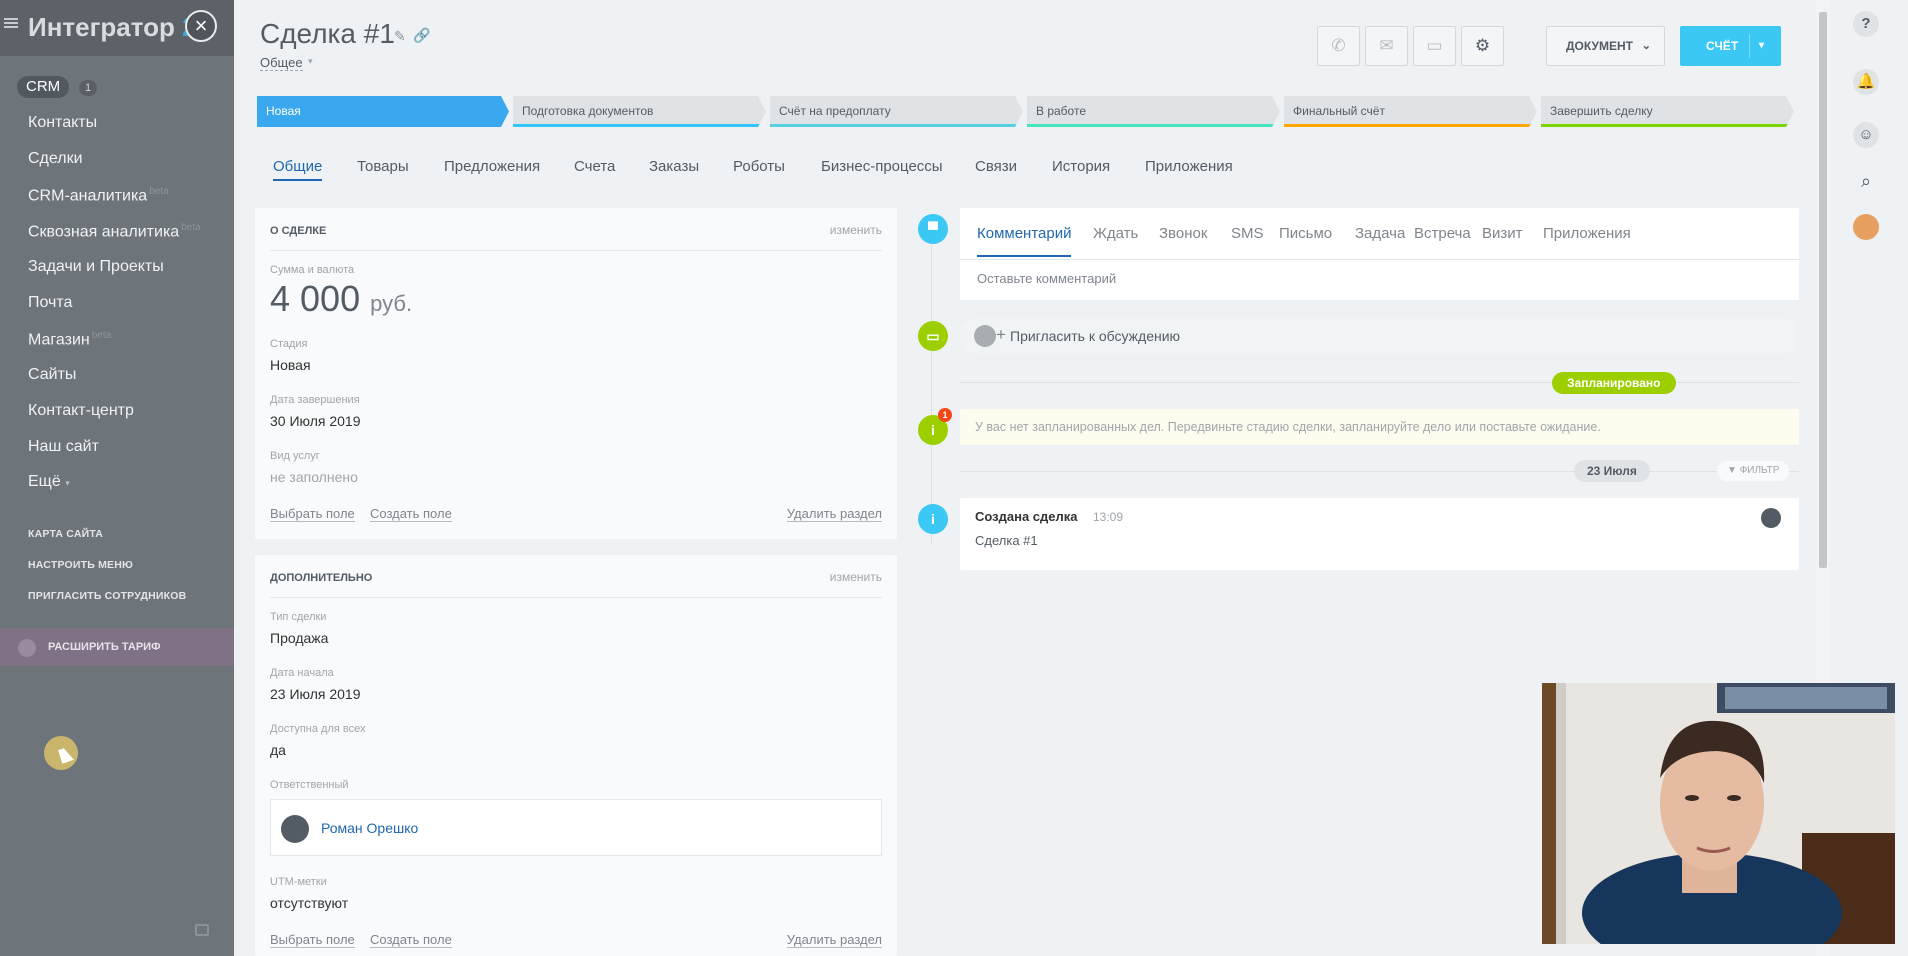  Describe the element at coordinates (11, 23) in the screenshot. I see `menu-icon` at that location.